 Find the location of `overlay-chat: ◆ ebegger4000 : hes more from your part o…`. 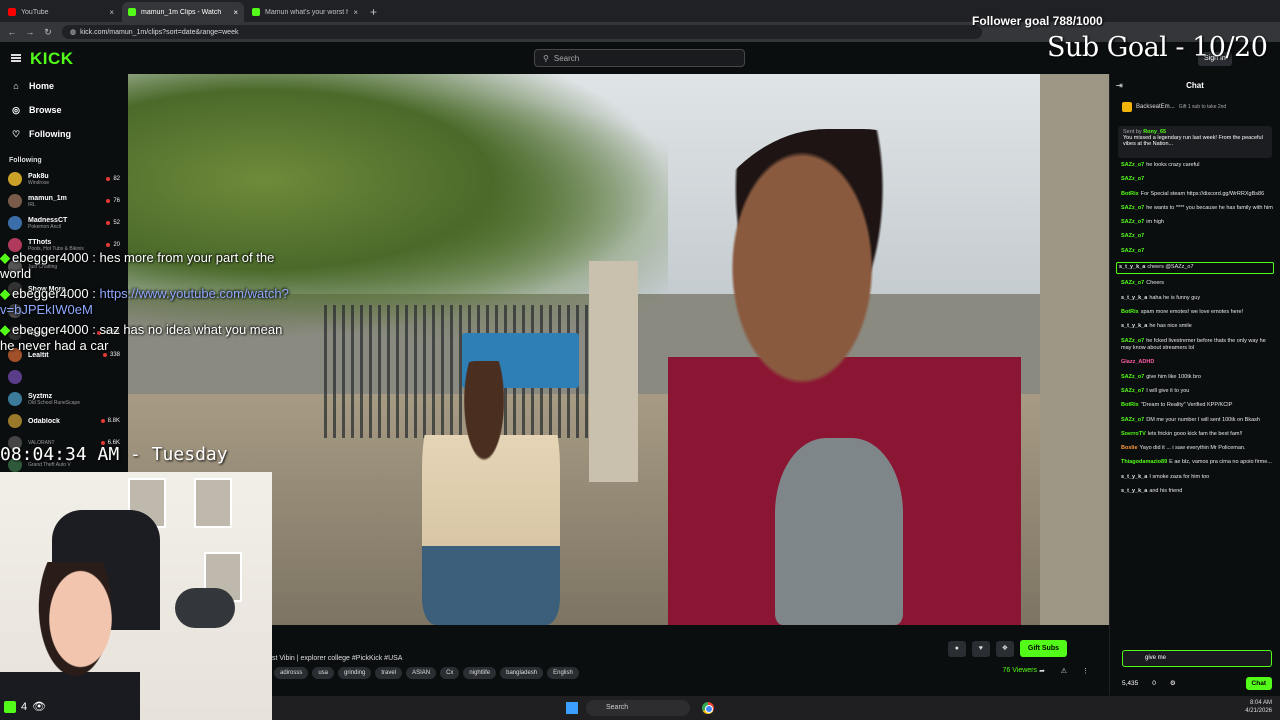

overlay-chat: ◆ ebegger4000 : hes more from your part o… is located at coordinates (150, 304).